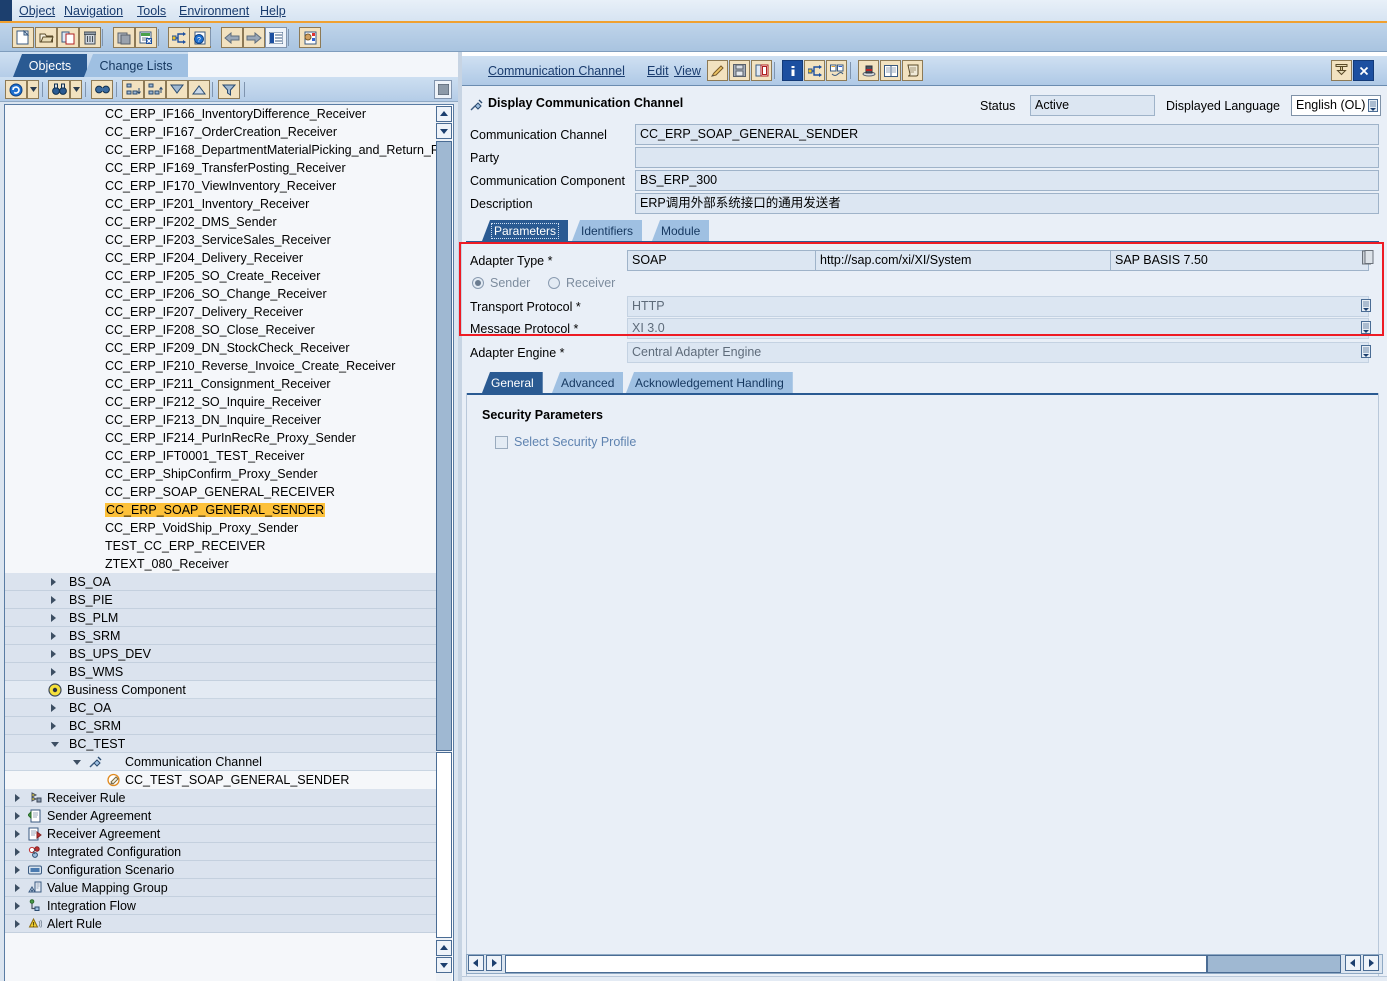 Image resolution: width=1387 pixels, height=981 pixels. I want to click on copy-icon, so click(68, 37).